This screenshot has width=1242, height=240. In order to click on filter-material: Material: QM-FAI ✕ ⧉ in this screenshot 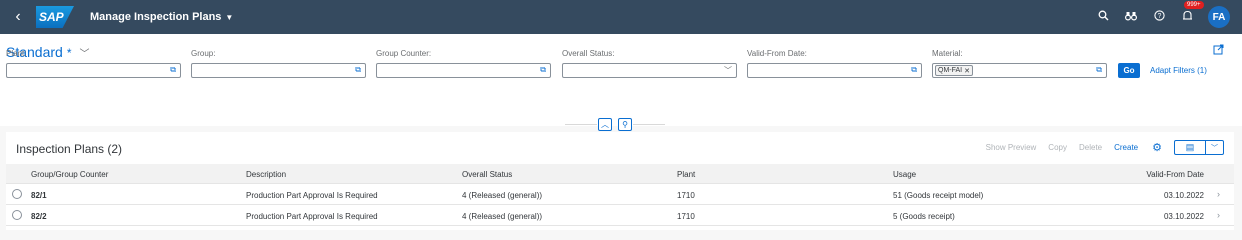, I will do `click(1019, 63)`.